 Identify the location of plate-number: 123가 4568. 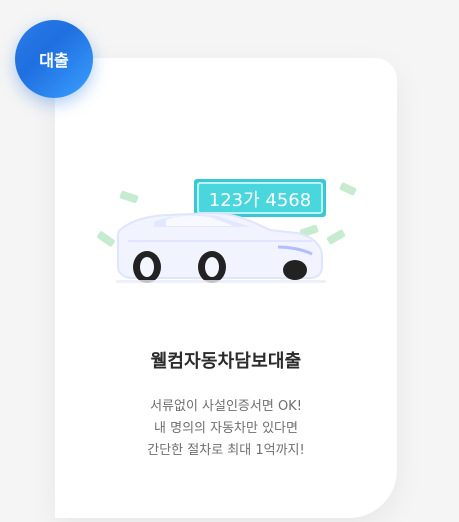
(260, 200).